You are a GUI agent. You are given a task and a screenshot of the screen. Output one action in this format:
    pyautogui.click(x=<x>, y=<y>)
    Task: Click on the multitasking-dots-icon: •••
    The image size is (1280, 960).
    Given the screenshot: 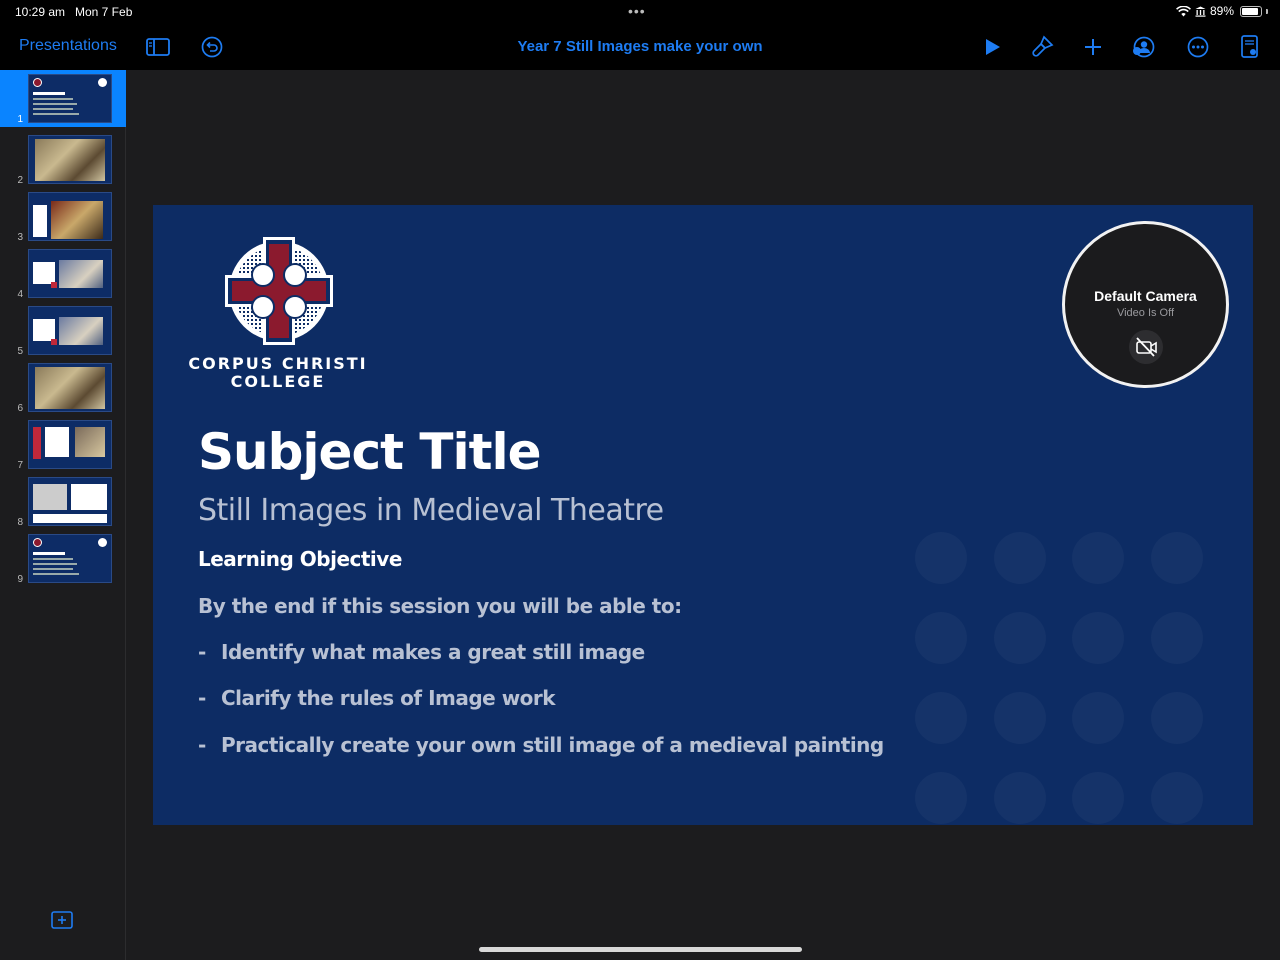 What is the action you would take?
    pyautogui.click(x=637, y=11)
    